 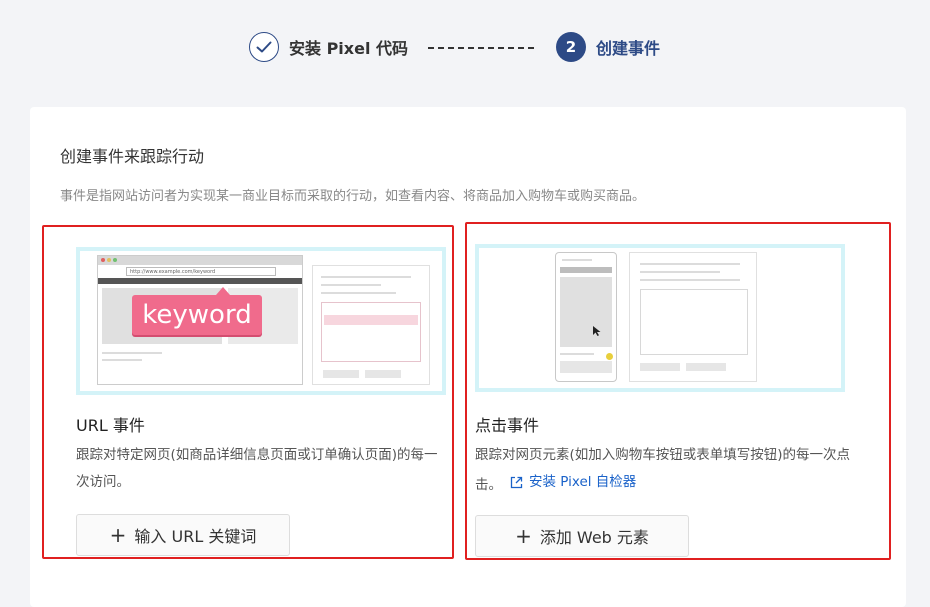 What do you see at coordinates (349, 48) in the screenshot?
I see `step-label: 安装 Pixel 代码` at bounding box center [349, 48].